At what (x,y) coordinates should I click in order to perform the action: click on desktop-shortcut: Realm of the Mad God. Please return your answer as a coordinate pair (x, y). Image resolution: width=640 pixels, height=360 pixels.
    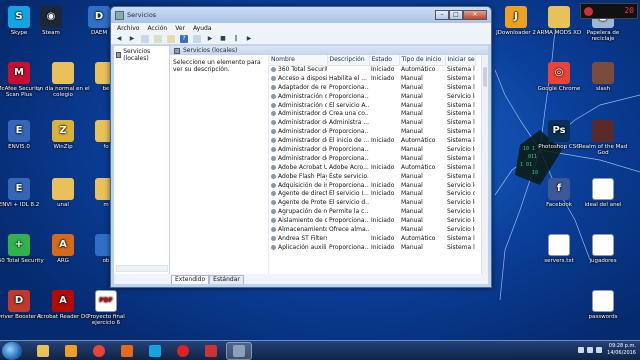
    Looking at the image, I should click on (603, 138).